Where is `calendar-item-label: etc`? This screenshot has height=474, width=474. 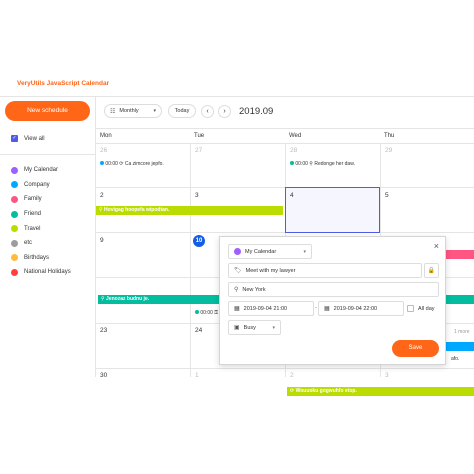
calendar-item-label: etc is located at coordinates (28, 243).